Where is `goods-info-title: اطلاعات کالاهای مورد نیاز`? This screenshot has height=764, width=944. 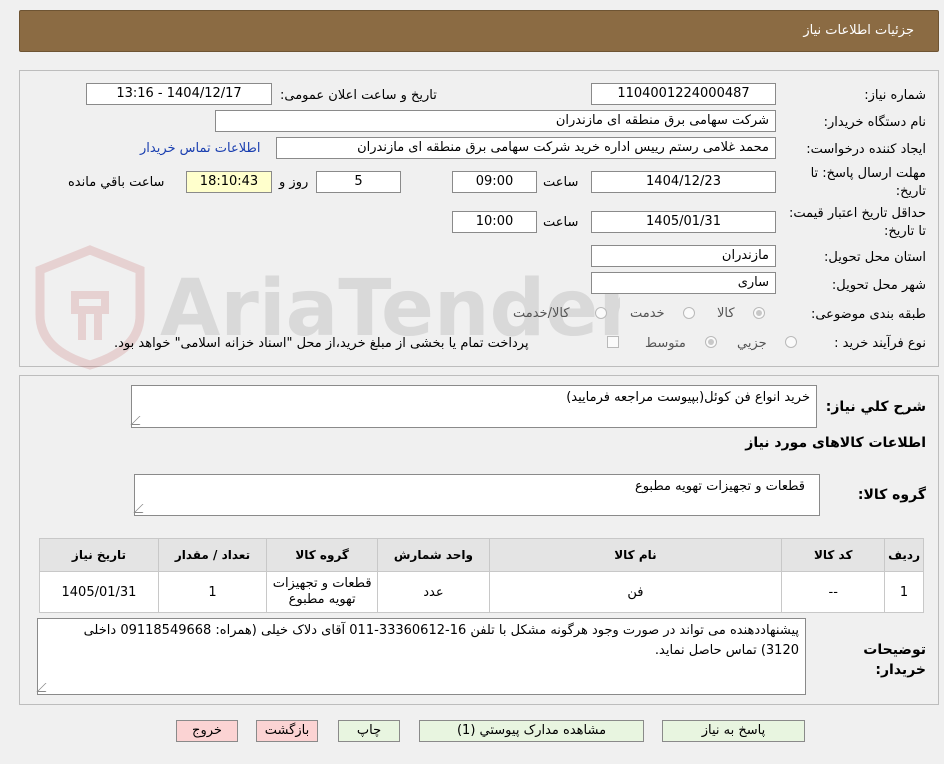 goods-info-title: اطلاعات کالاهای مورد نیاز is located at coordinates (835, 443).